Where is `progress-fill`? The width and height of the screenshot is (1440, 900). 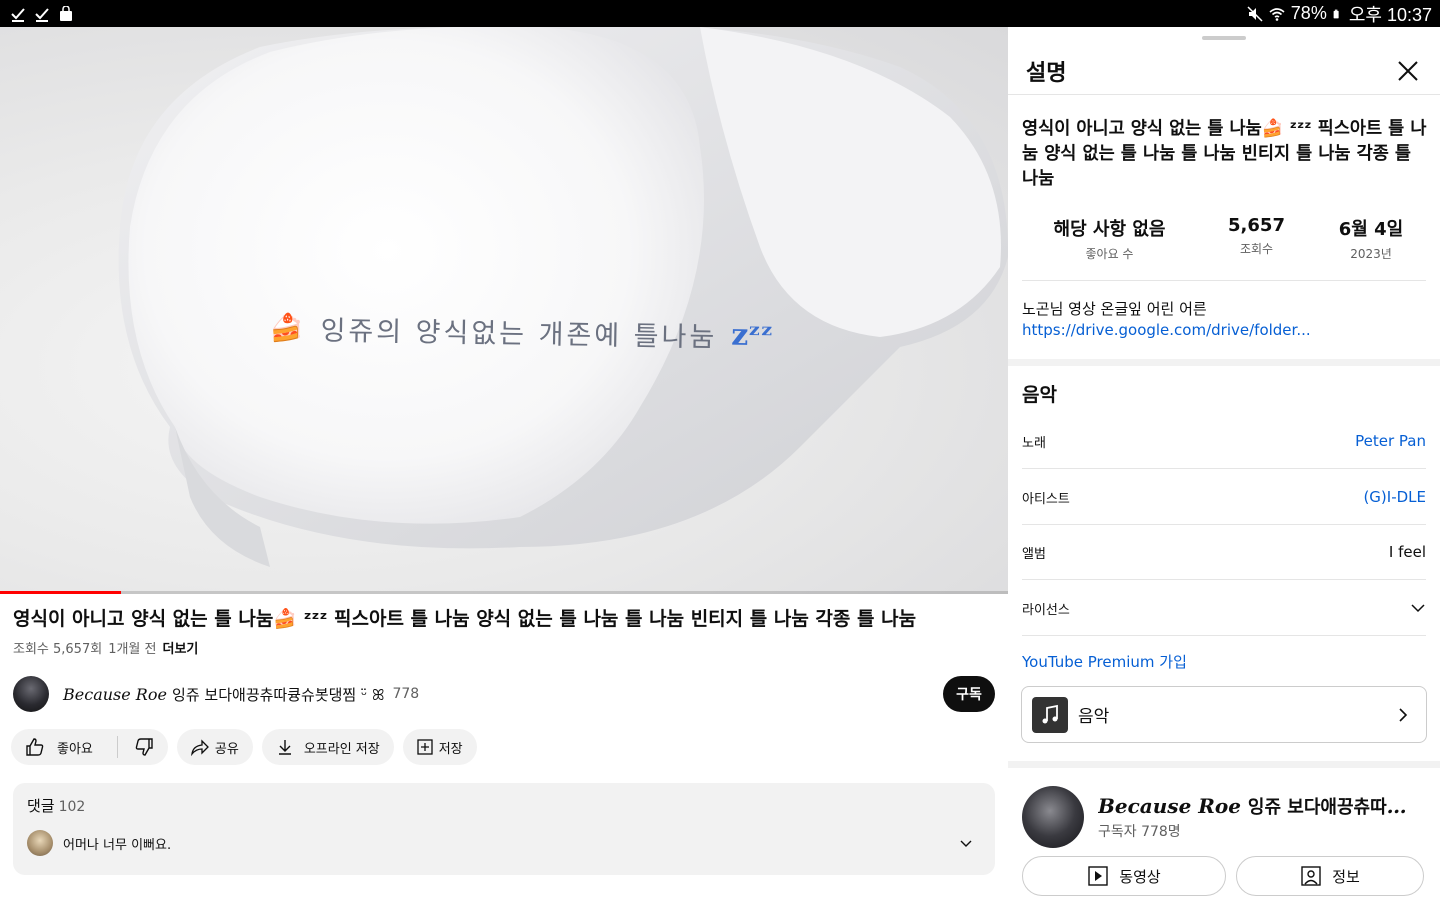
progress-fill is located at coordinates (60, 592).